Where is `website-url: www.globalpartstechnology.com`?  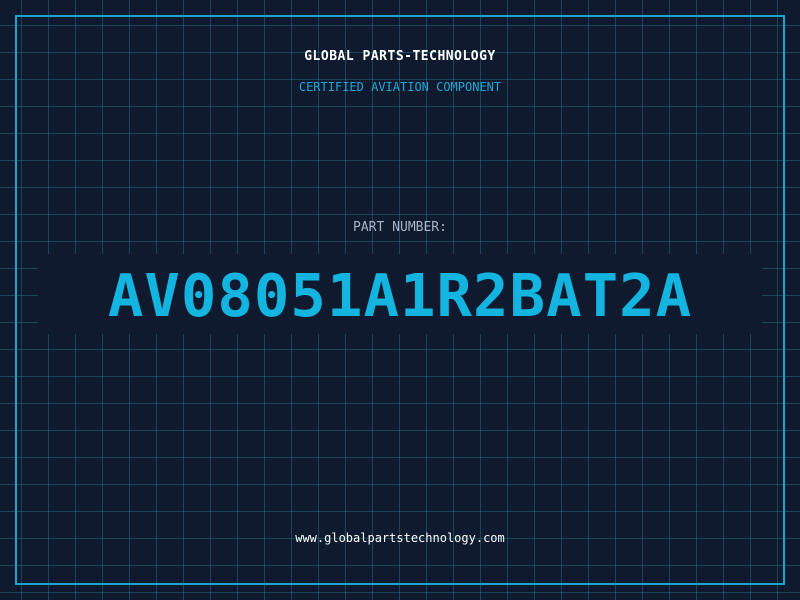
website-url: www.globalpartstechnology.com is located at coordinates (400, 538).